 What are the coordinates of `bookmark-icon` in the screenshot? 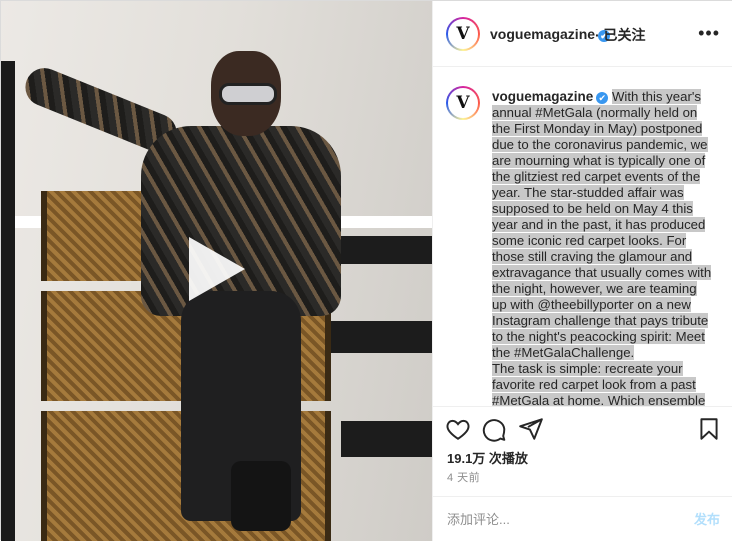 It's located at (709, 429).